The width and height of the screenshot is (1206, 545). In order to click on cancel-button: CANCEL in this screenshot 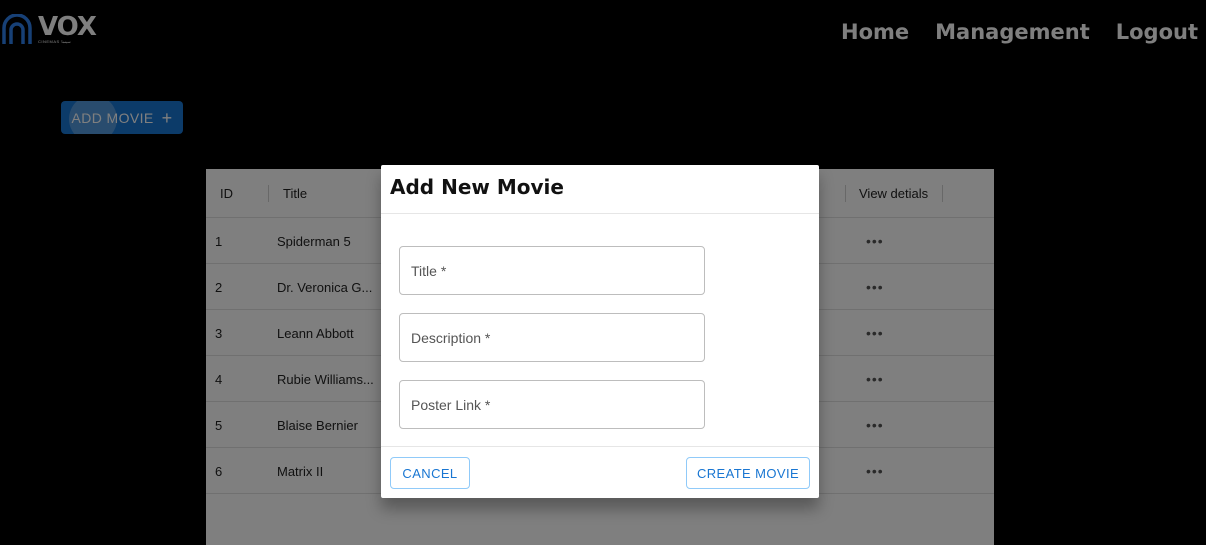, I will do `click(430, 473)`.